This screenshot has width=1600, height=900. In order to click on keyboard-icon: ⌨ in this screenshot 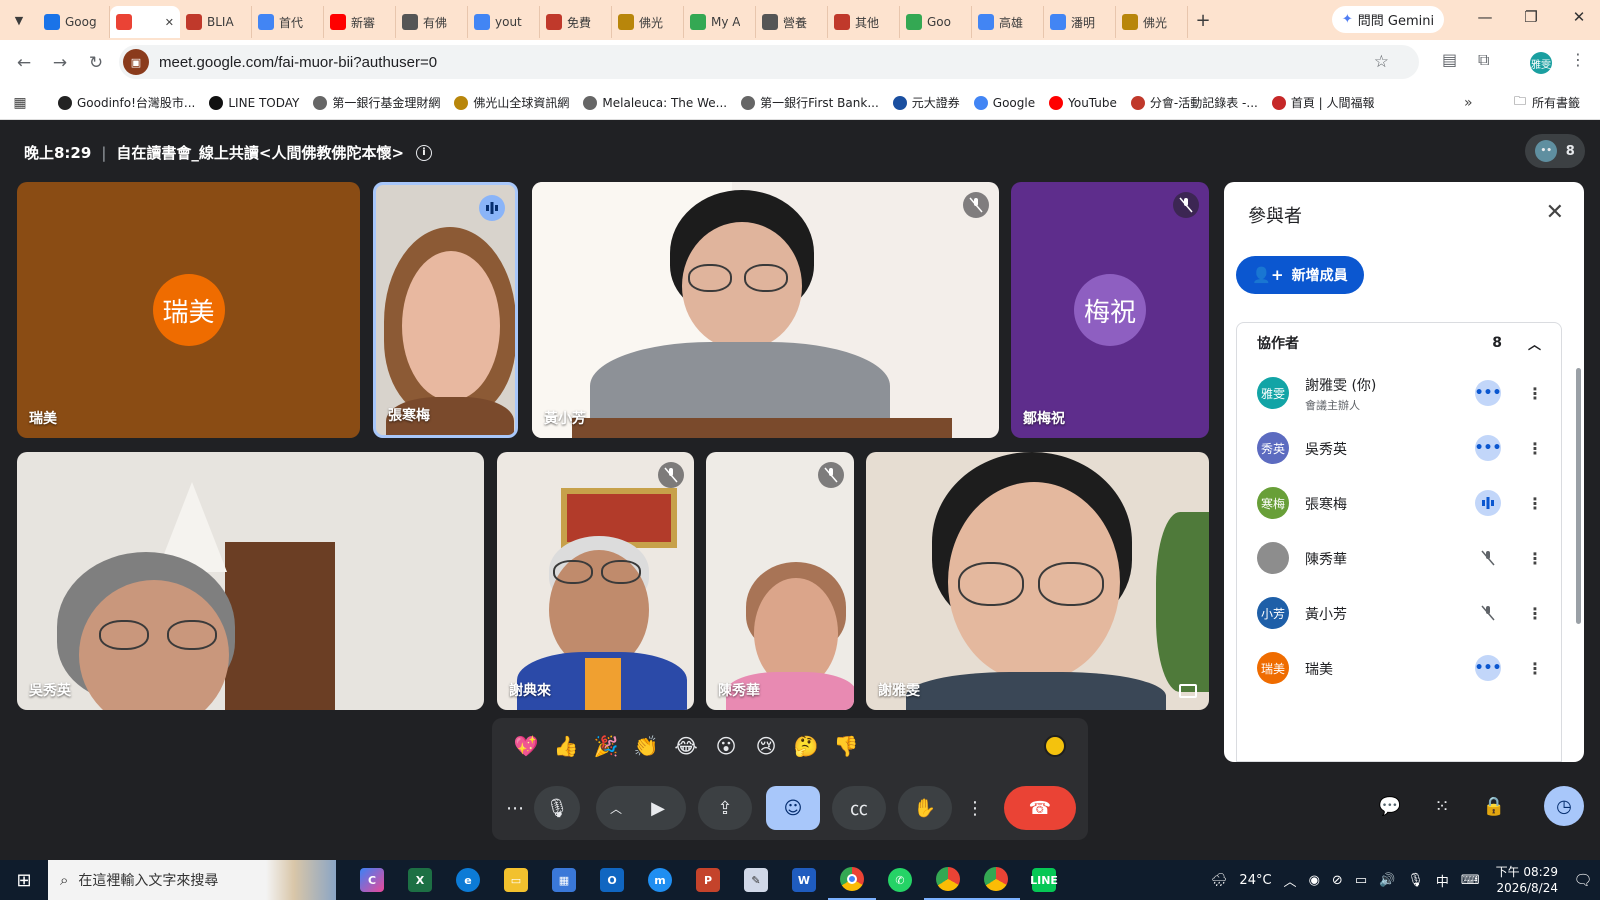, I will do `click(1470, 880)`.